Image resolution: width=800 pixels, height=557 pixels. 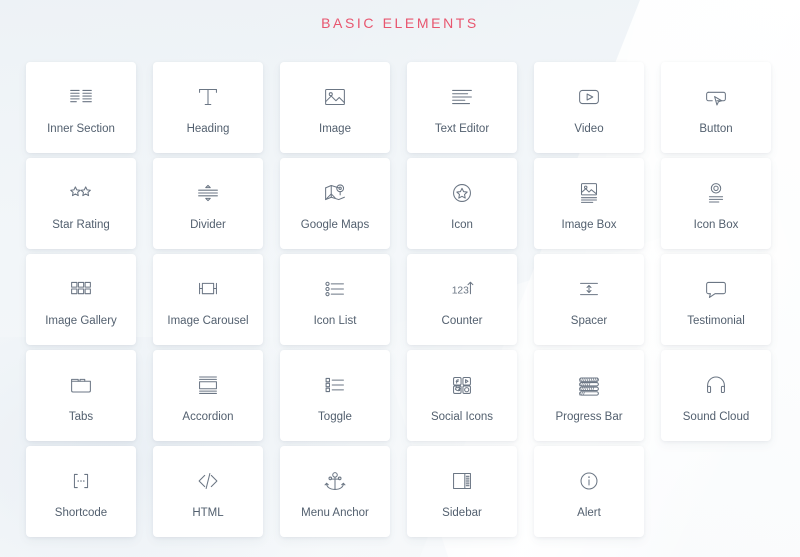 I want to click on toggle-list-icon, so click(x=335, y=385).